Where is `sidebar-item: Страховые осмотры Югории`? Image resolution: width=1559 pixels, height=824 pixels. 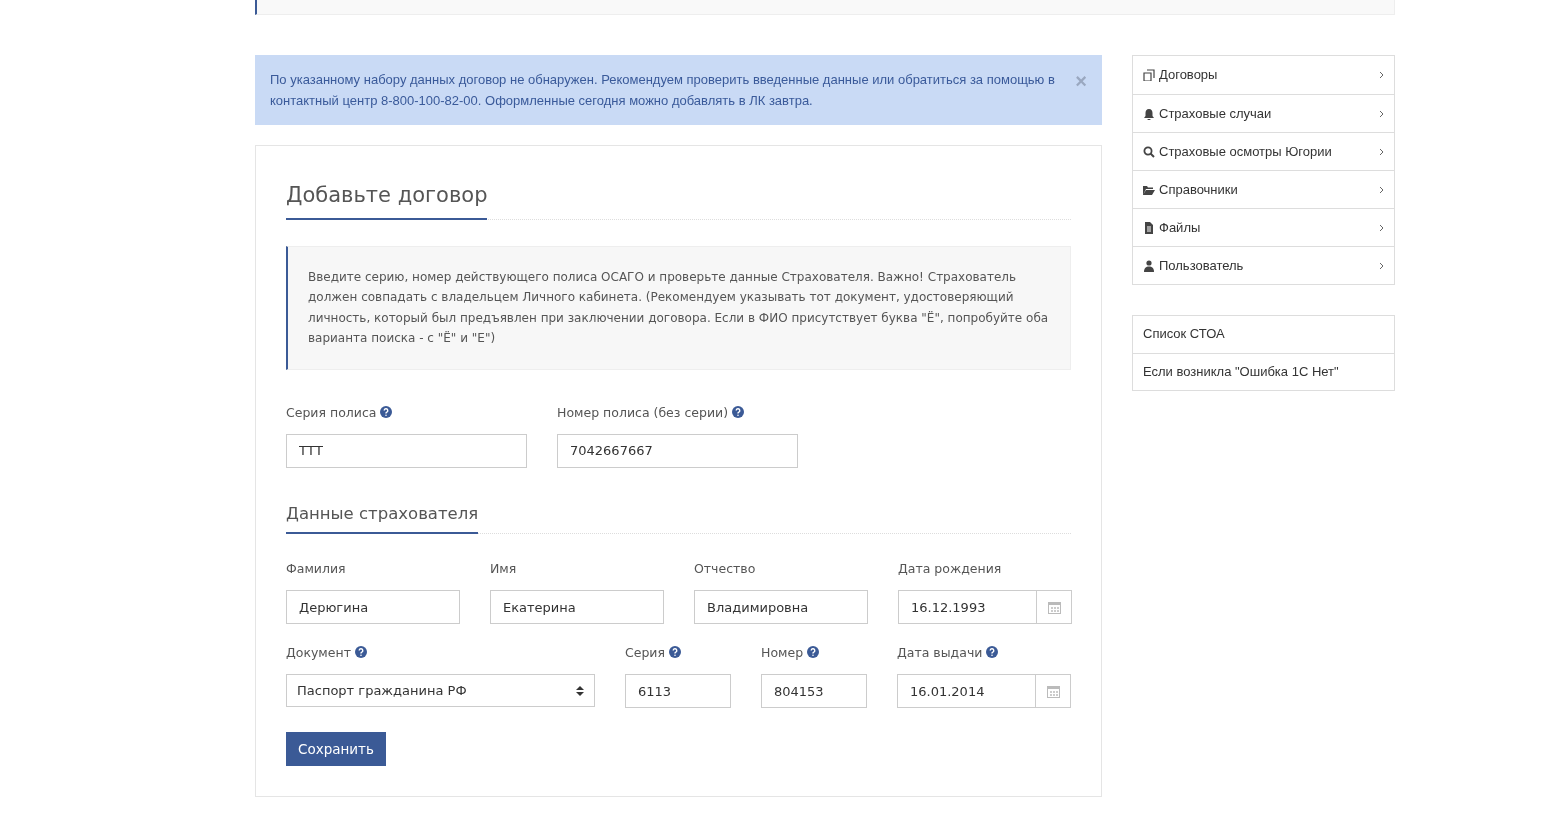
sidebar-item: Страховые осмотры Югории is located at coordinates (1263, 151).